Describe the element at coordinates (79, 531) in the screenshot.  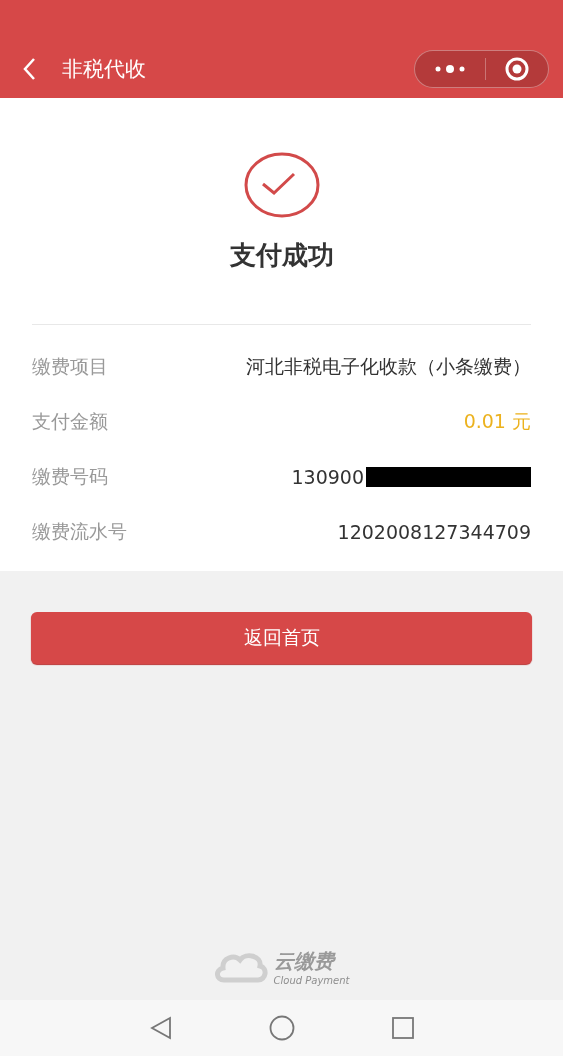
I see `detail-label: 缴费流水号` at that location.